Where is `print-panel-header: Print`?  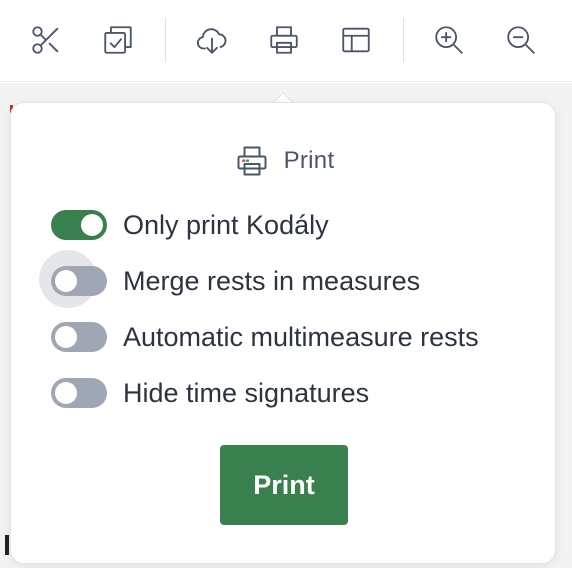
print-panel-header: Print is located at coordinates (284, 161).